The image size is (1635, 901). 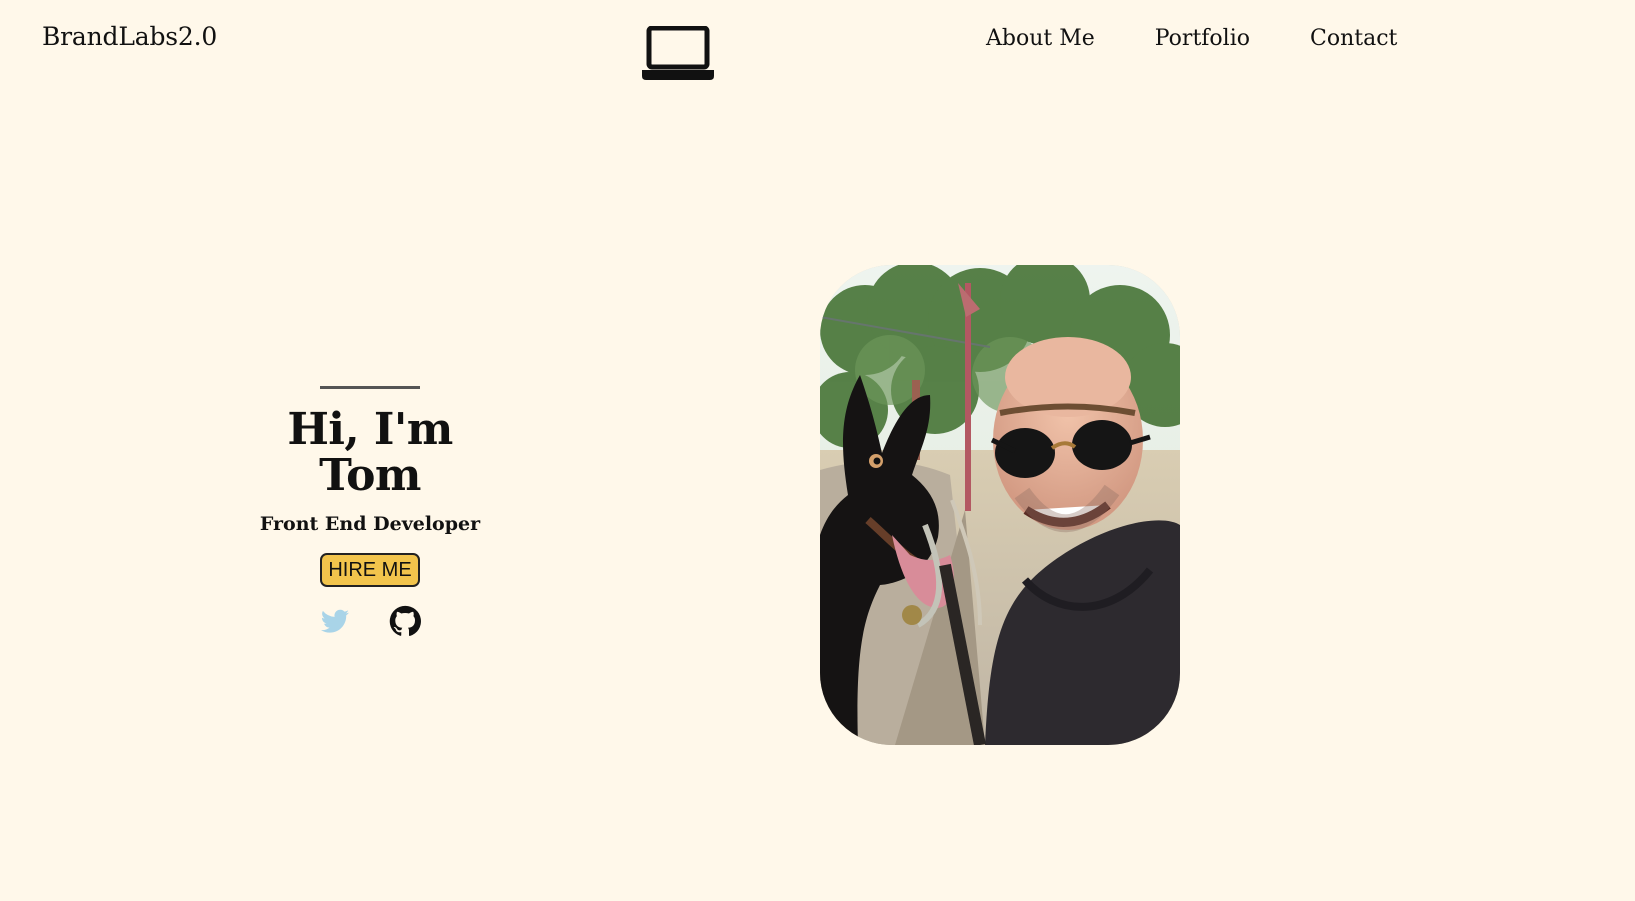 I want to click on laptop-icon, so click(x=678, y=53).